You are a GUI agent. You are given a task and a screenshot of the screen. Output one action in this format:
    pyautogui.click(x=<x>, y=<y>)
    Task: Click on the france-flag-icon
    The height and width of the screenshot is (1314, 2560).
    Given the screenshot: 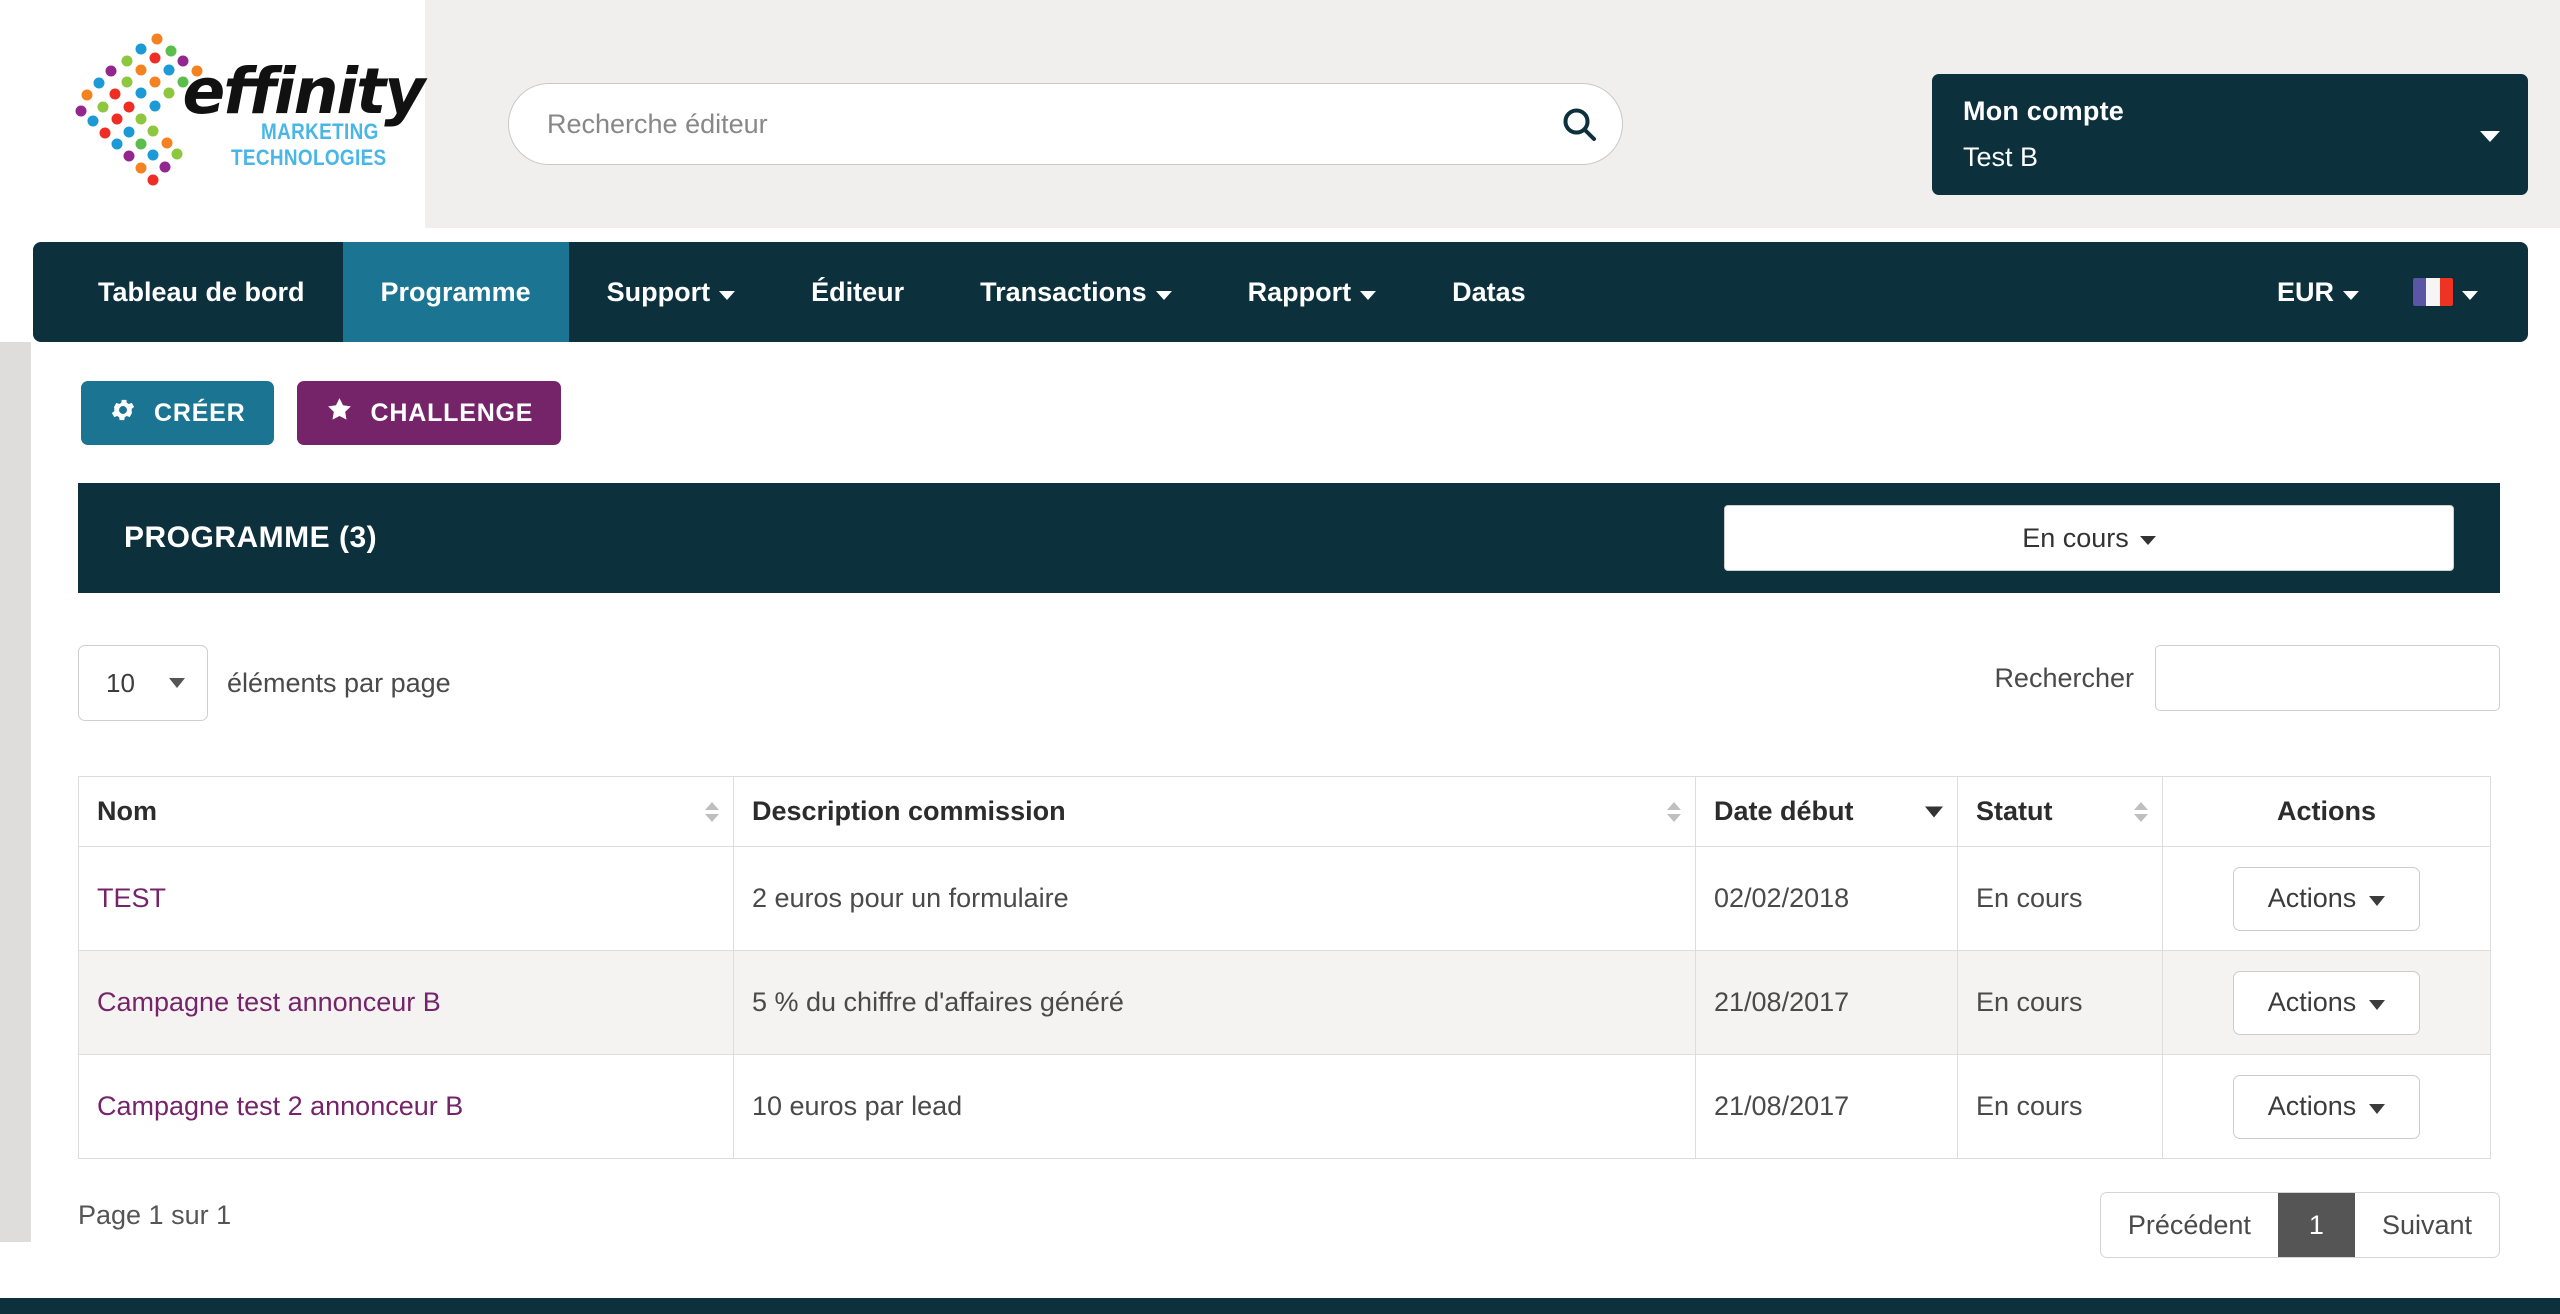 What is the action you would take?
    pyautogui.click(x=2433, y=292)
    